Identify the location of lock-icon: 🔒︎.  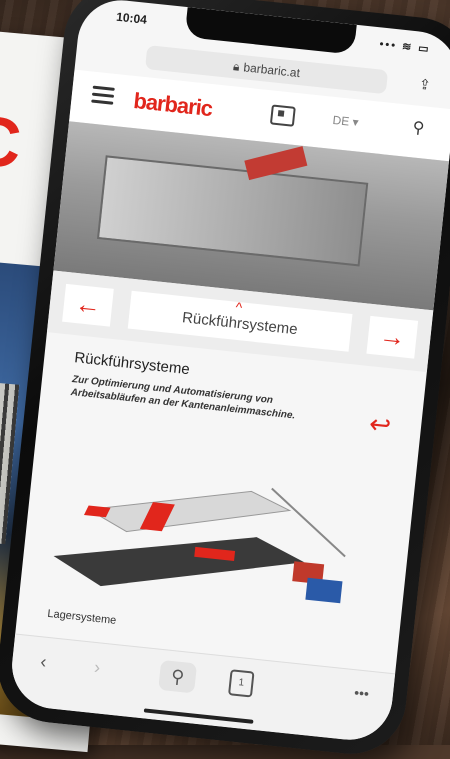
(236, 66).